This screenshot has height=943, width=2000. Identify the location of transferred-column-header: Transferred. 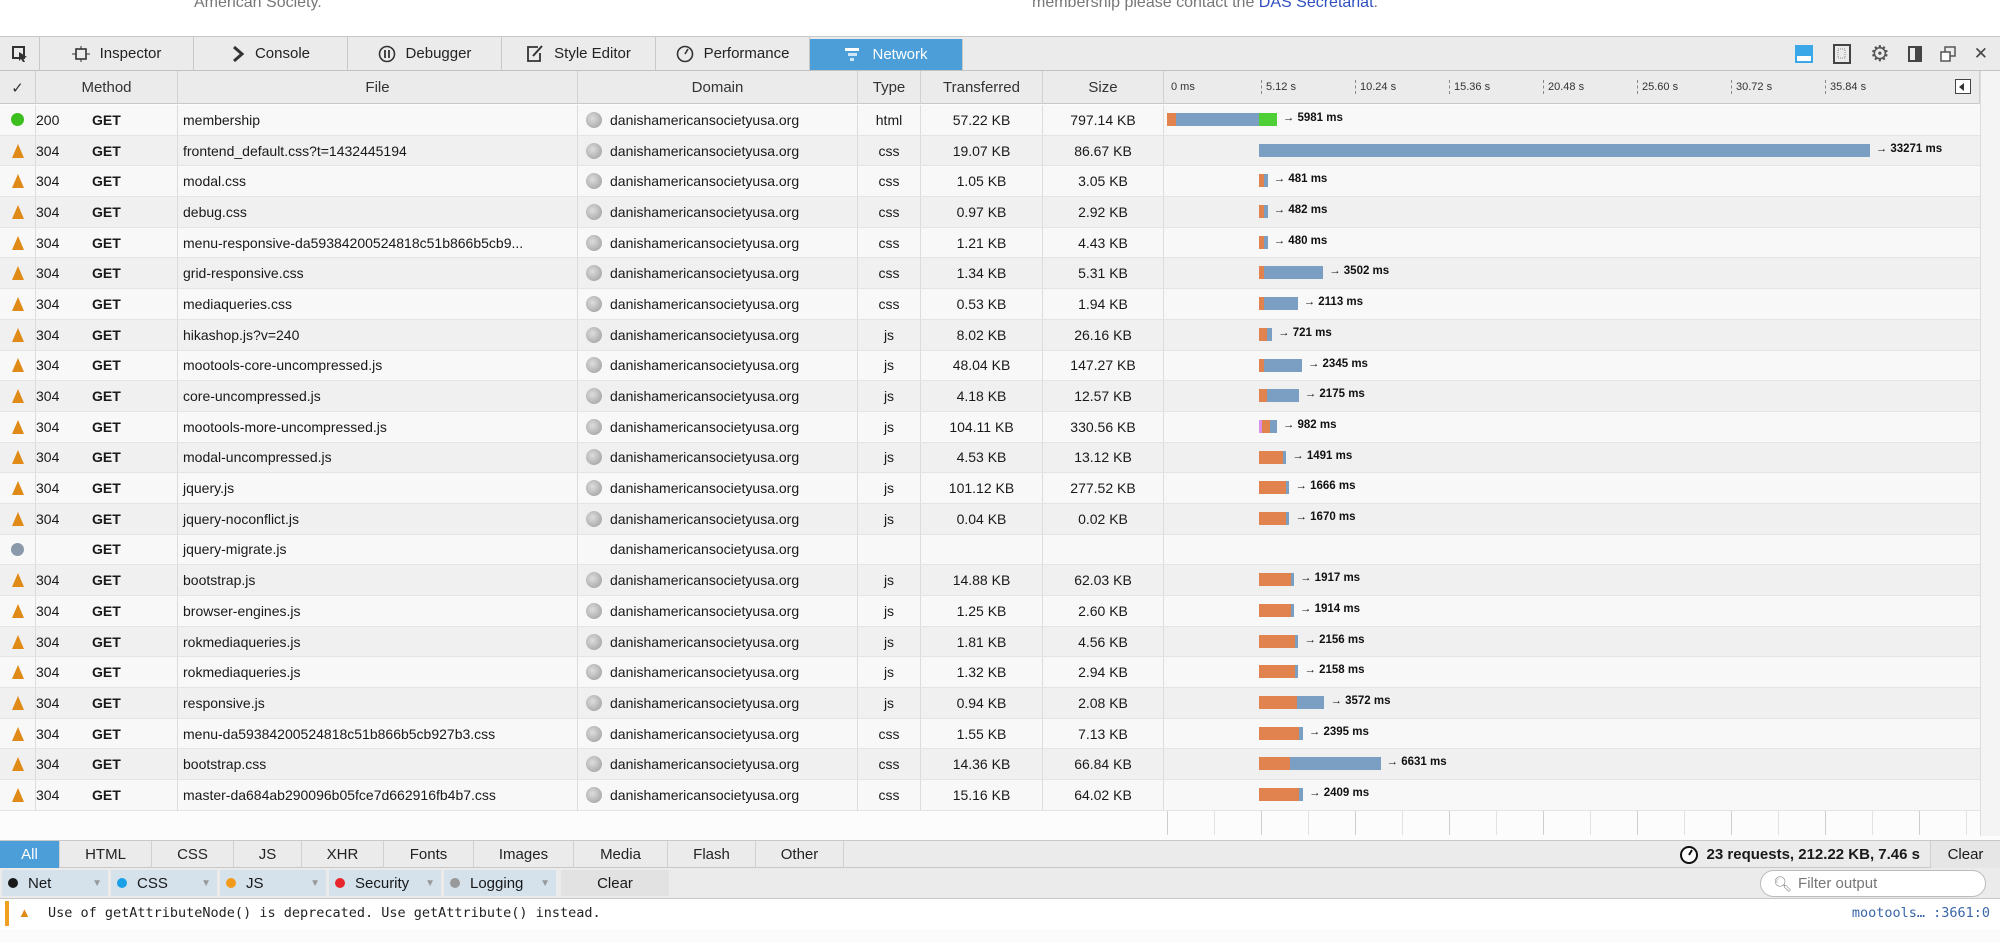
(982, 87).